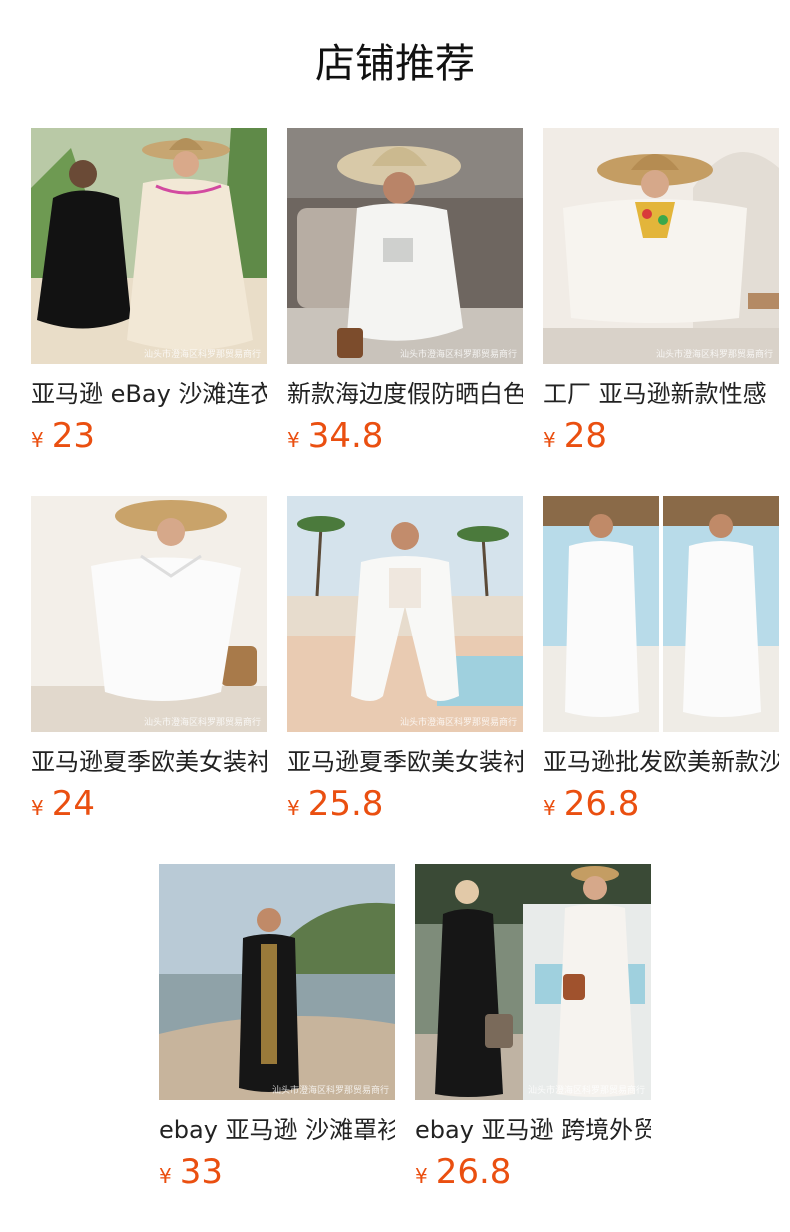  I want to click on product-card: 汕头市澄海区科罗那贸易商行 ebay 亚马逊 沙滩罩衫 ¥ 33, so click(277, 1028).